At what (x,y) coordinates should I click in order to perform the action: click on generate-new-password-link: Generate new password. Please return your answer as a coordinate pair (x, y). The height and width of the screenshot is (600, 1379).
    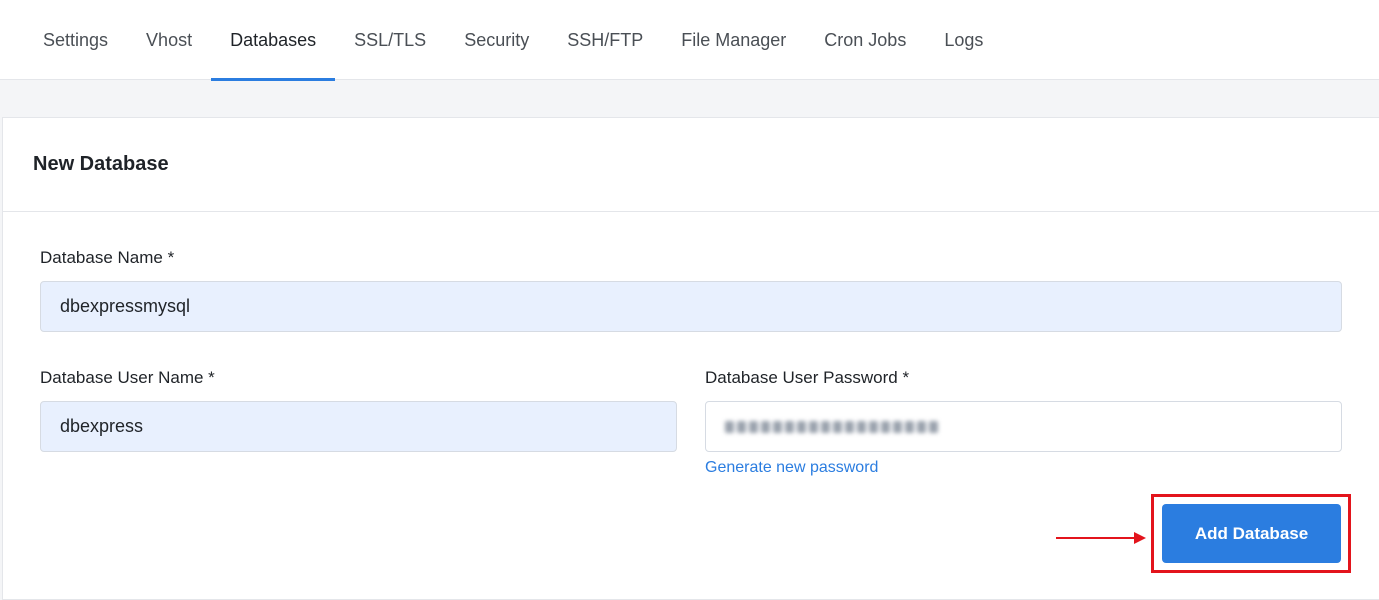
    Looking at the image, I should click on (791, 468).